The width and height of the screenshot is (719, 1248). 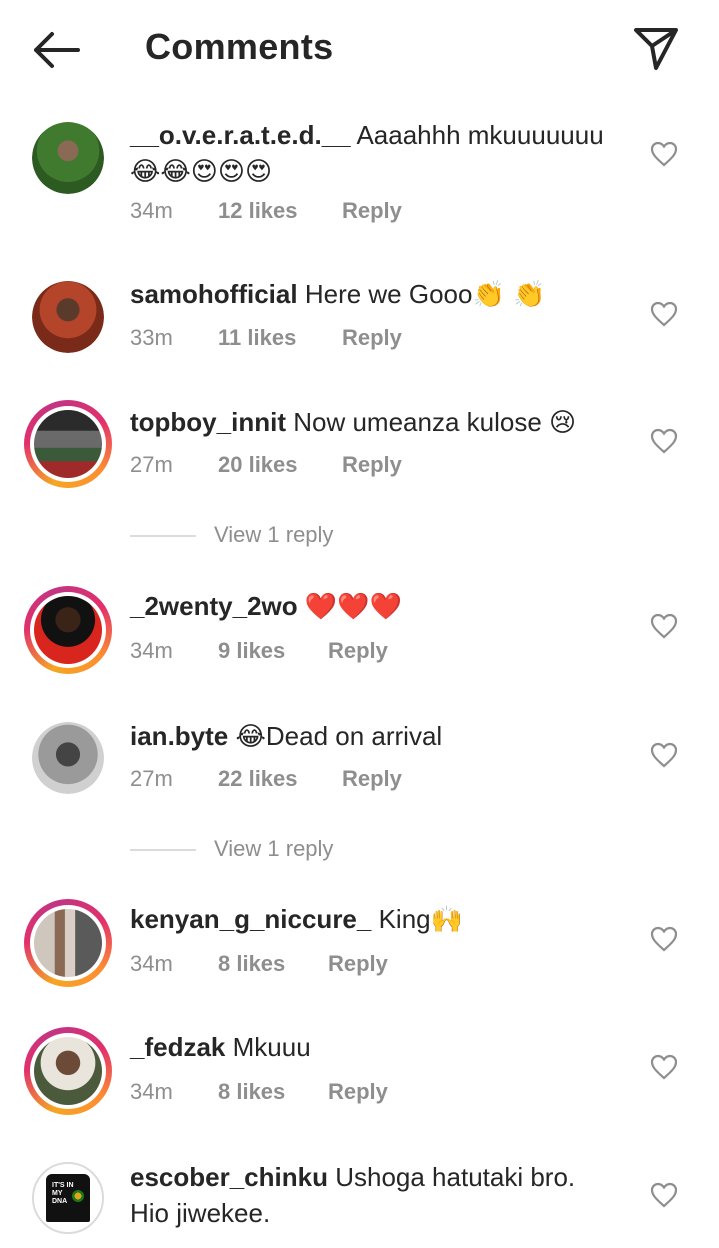 I want to click on comment-text: _fedzak Mkuuu, so click(x=370, y=1047).